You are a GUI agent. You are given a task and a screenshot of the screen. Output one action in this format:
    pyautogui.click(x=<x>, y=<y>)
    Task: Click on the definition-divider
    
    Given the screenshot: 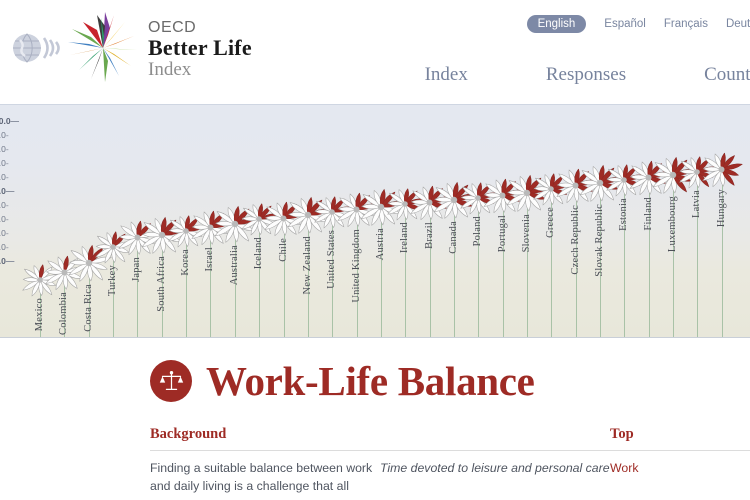 What is the action you would take?
    pyautogui.click(x=495, y=450)
    